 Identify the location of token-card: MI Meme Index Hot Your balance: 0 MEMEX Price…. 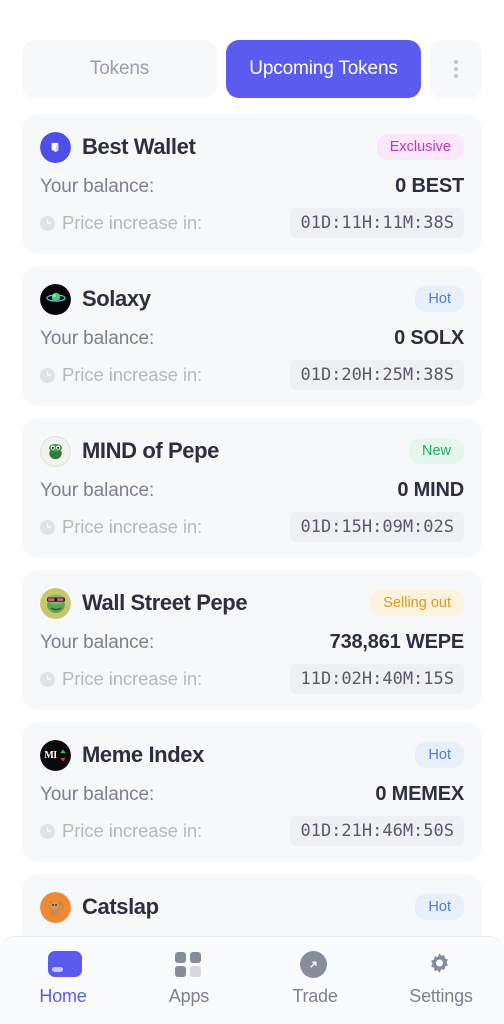
(252, 792).